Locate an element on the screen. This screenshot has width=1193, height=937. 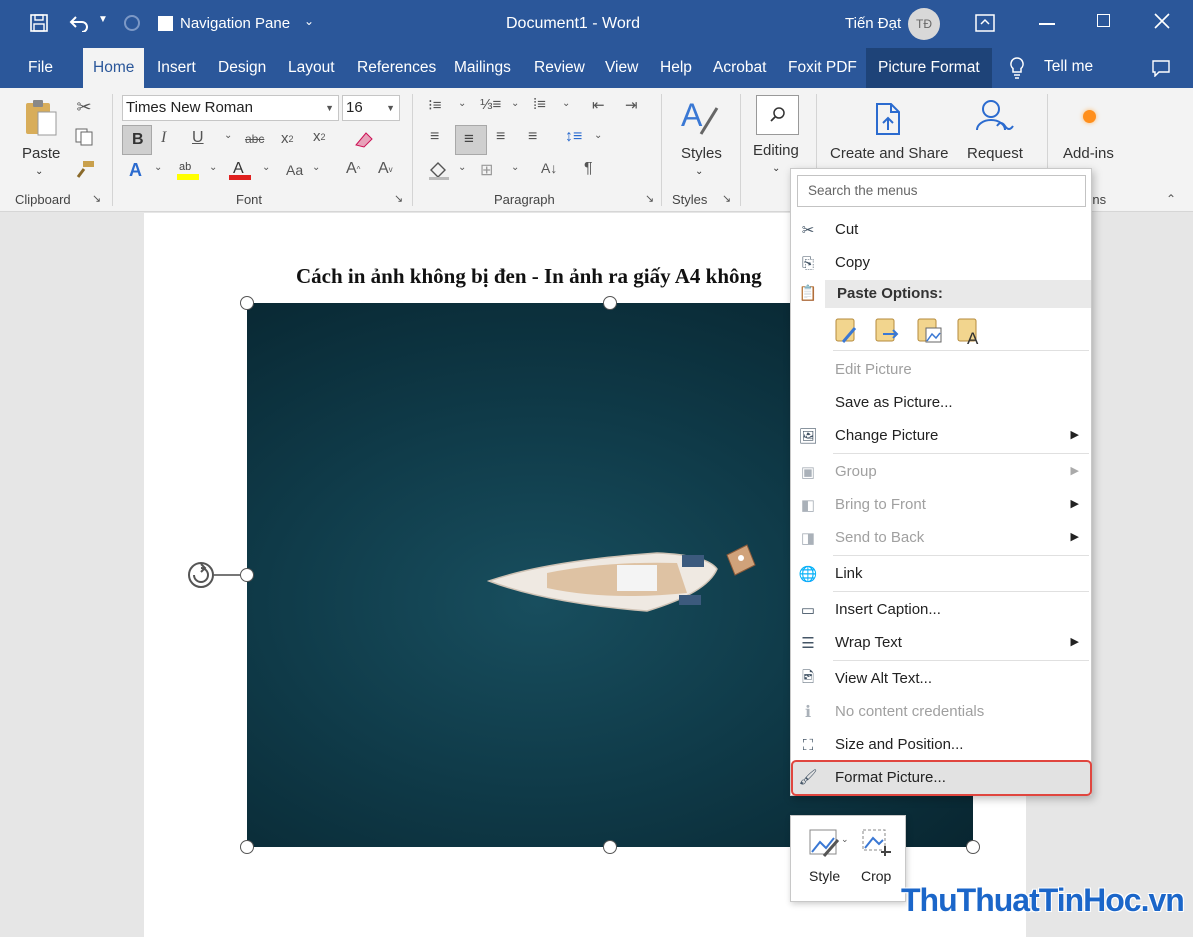
resize-handle-left is located at coordinates (247, 575).